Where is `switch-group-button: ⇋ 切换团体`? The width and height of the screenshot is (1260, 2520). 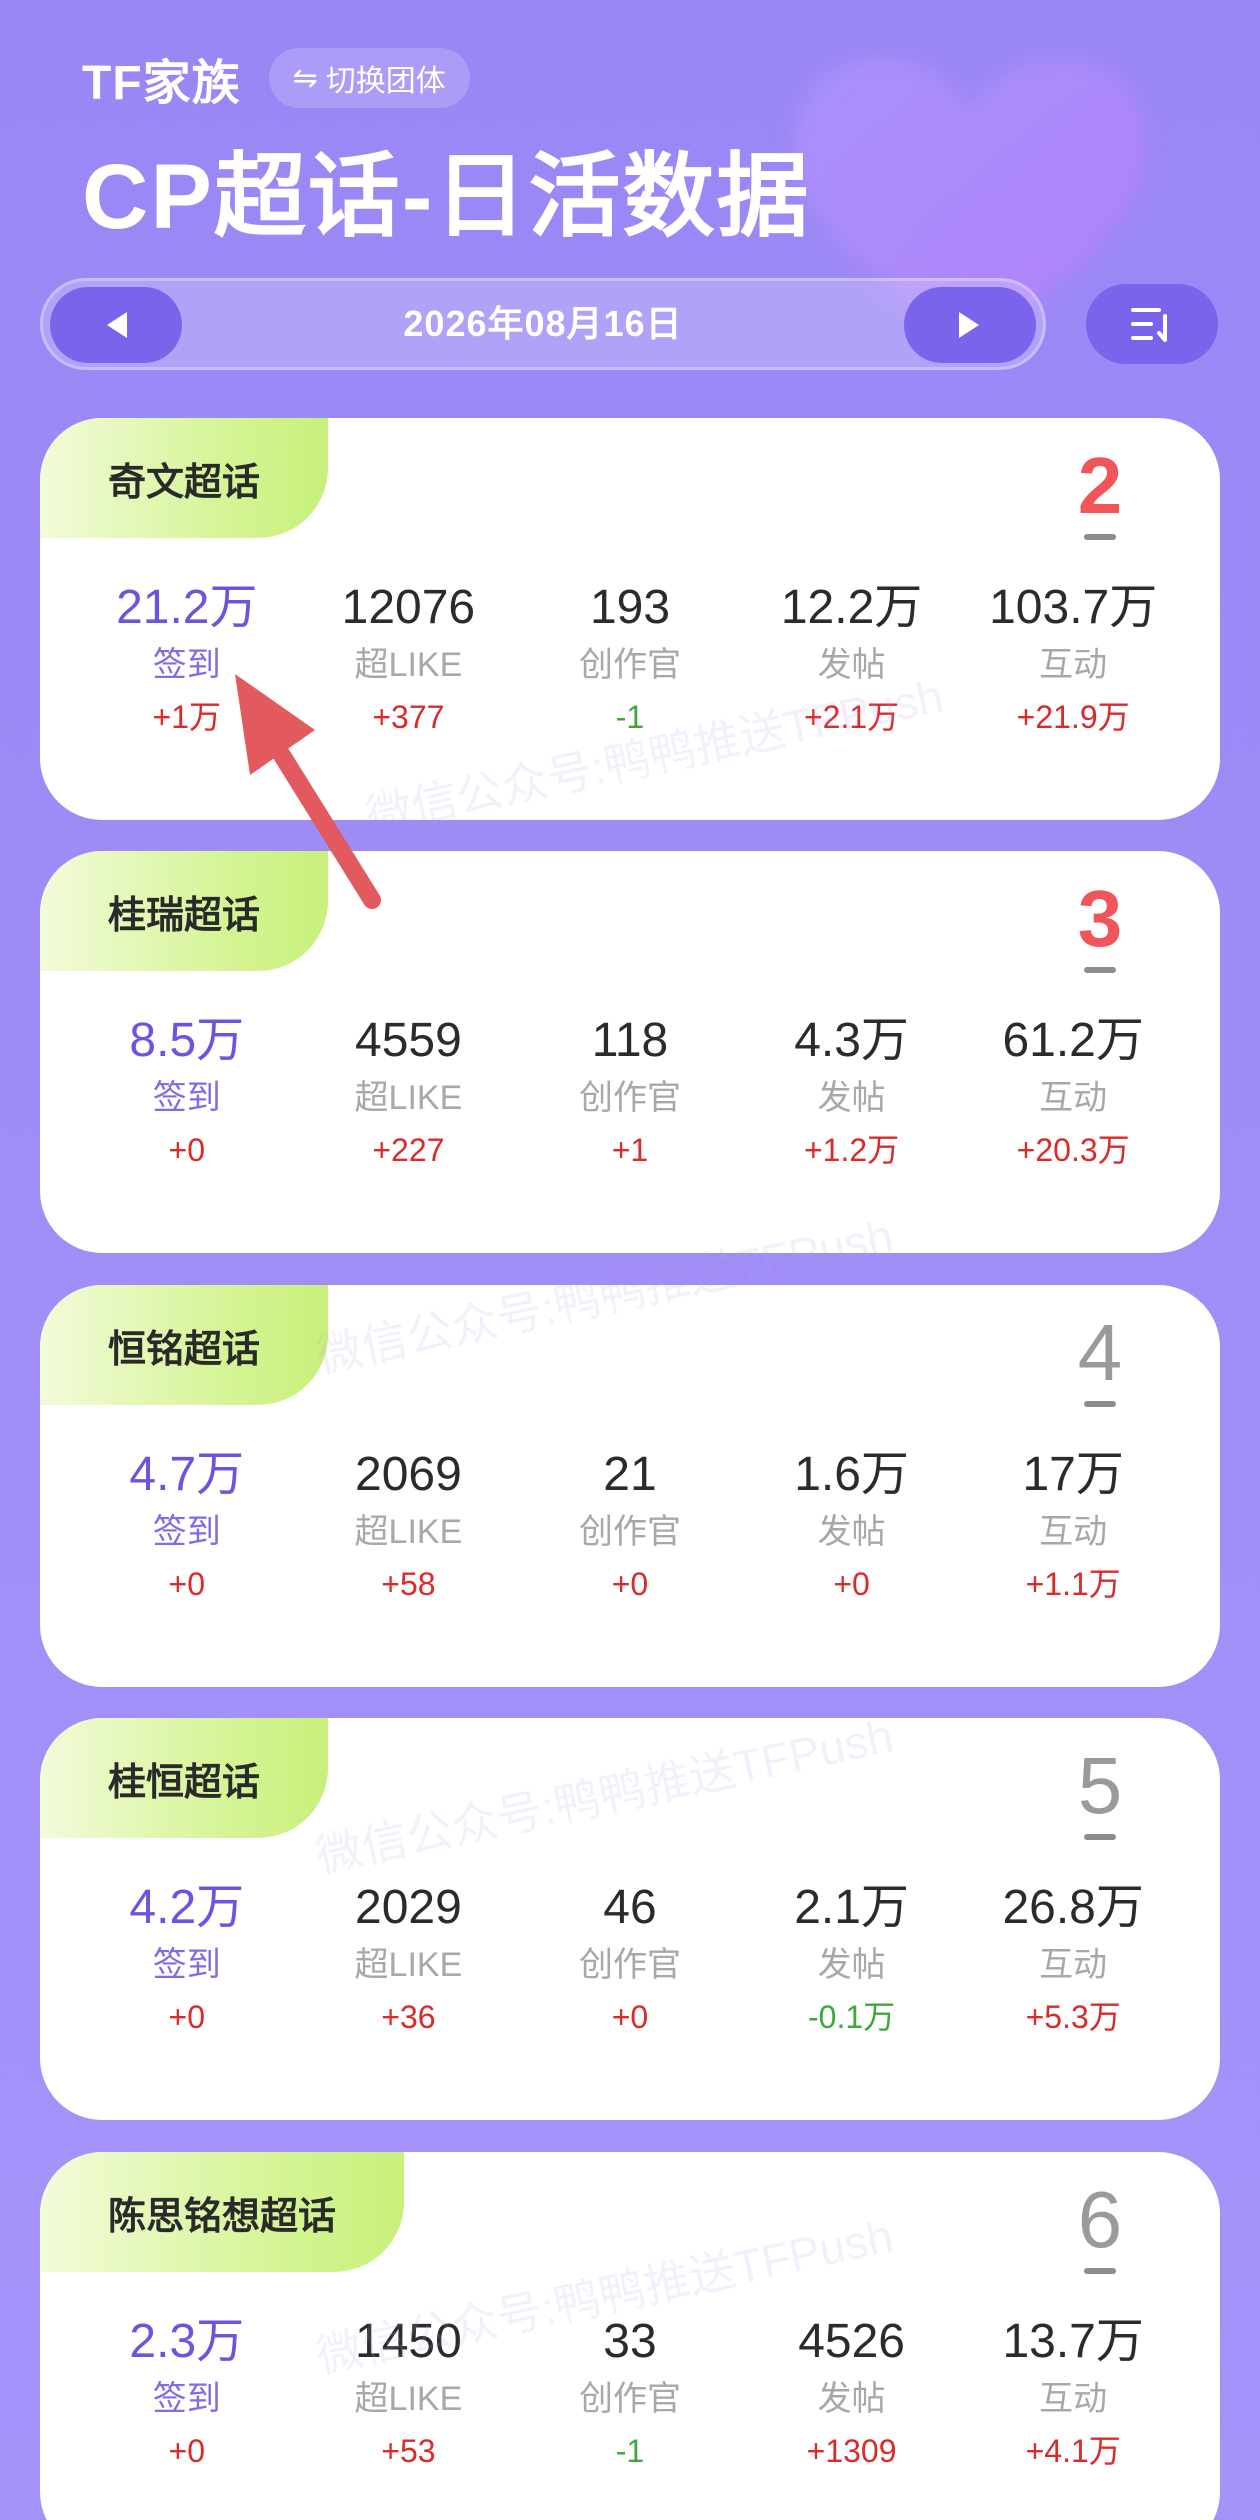 switch-group-button: ⇋ 切换团体 is located at coordinates (369, 78).